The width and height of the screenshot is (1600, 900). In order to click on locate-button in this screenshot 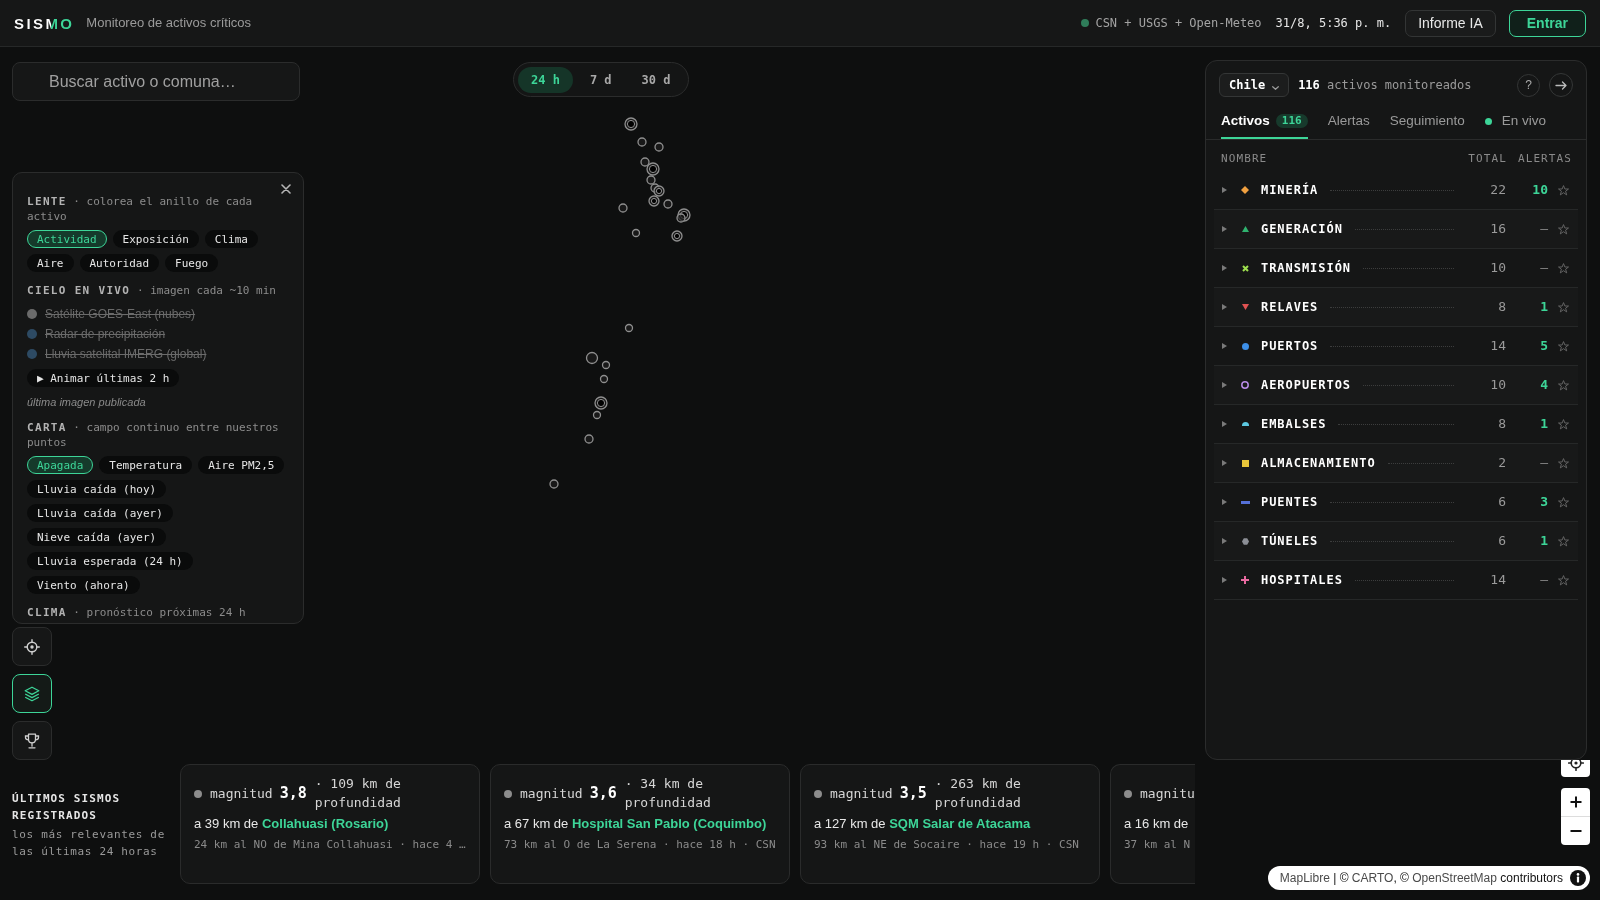, I will do `click(1575, 768)`.